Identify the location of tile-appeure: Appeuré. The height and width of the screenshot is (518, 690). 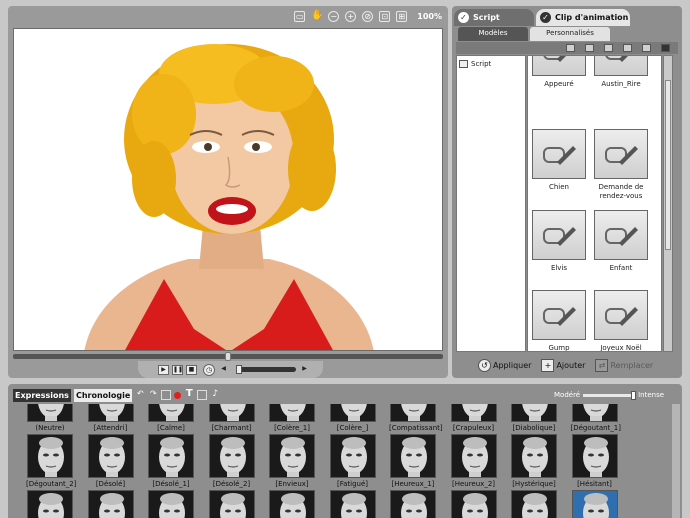
(559, 72).